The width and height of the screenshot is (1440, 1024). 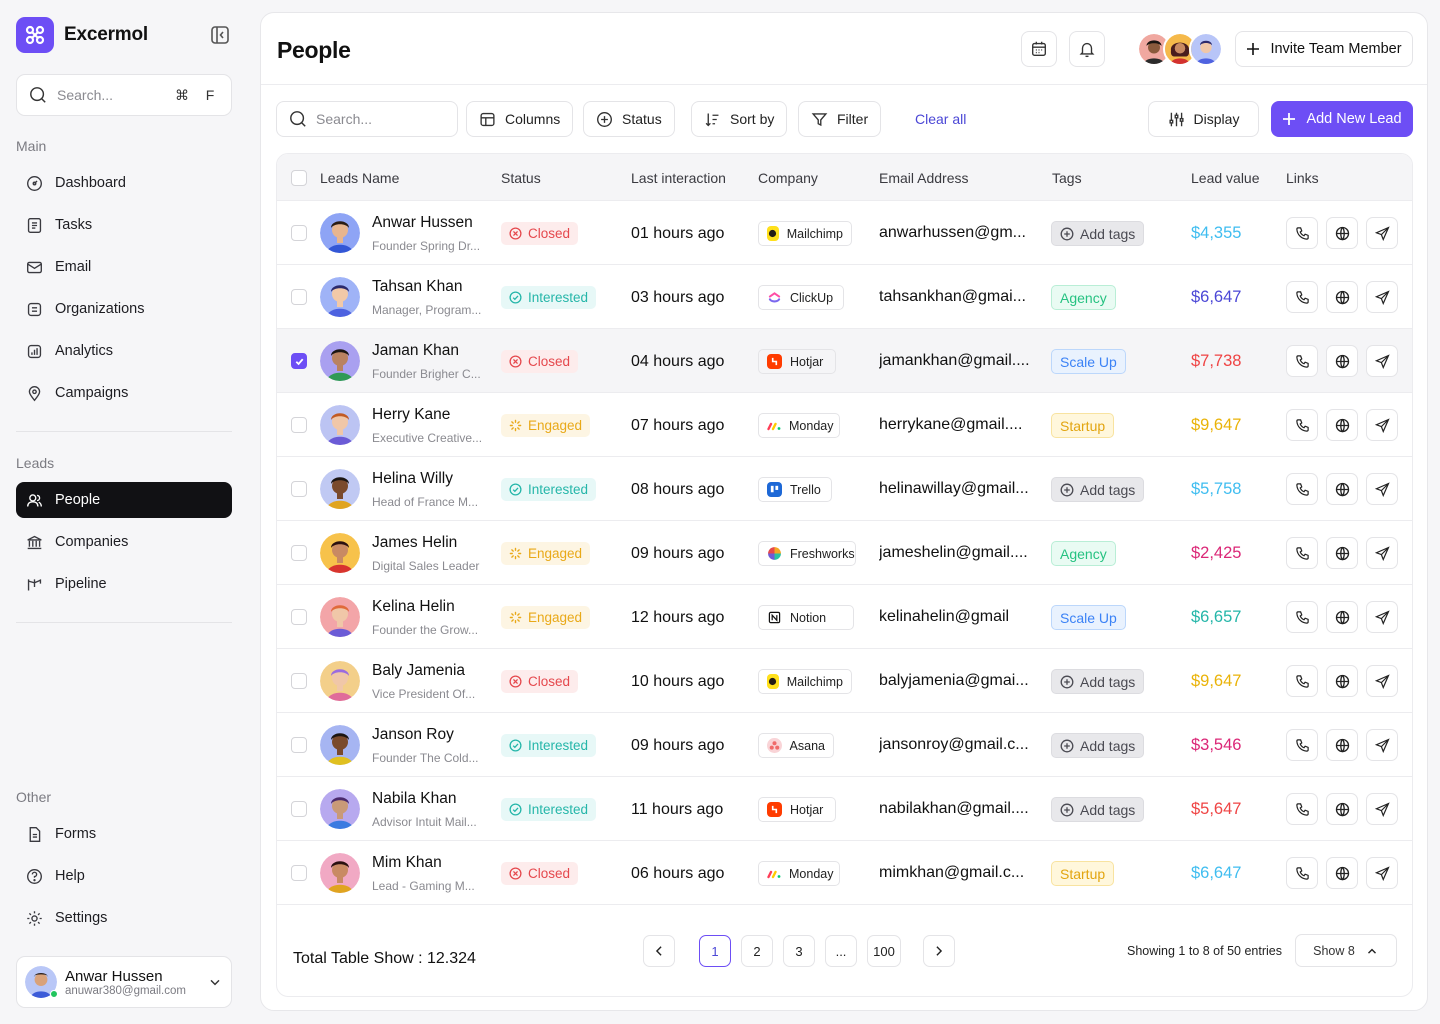 What do you see at coordinates (1180, 49) in the screenshot?
I see `team-avatars` at bounding box center [1180, 49].